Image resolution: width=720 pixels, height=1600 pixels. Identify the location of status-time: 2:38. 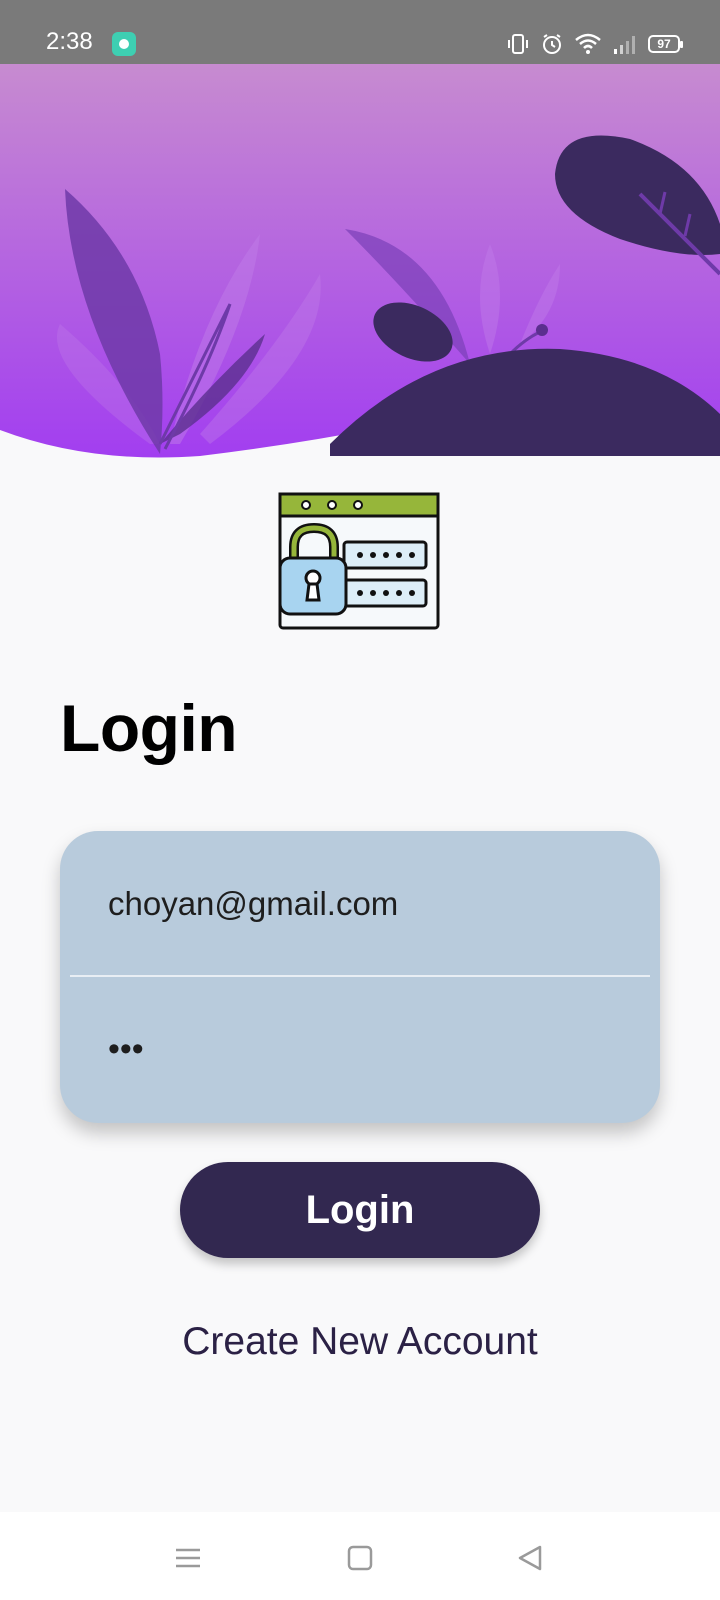
(69, 41).